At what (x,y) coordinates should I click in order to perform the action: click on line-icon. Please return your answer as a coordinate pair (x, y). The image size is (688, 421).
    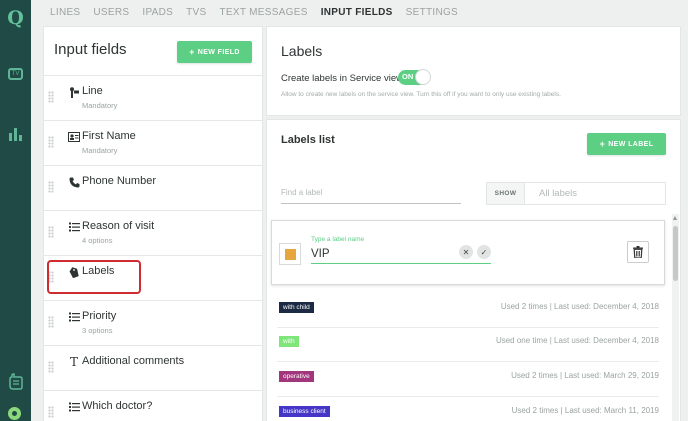
    Looking at the image, I should click on (74, 92).